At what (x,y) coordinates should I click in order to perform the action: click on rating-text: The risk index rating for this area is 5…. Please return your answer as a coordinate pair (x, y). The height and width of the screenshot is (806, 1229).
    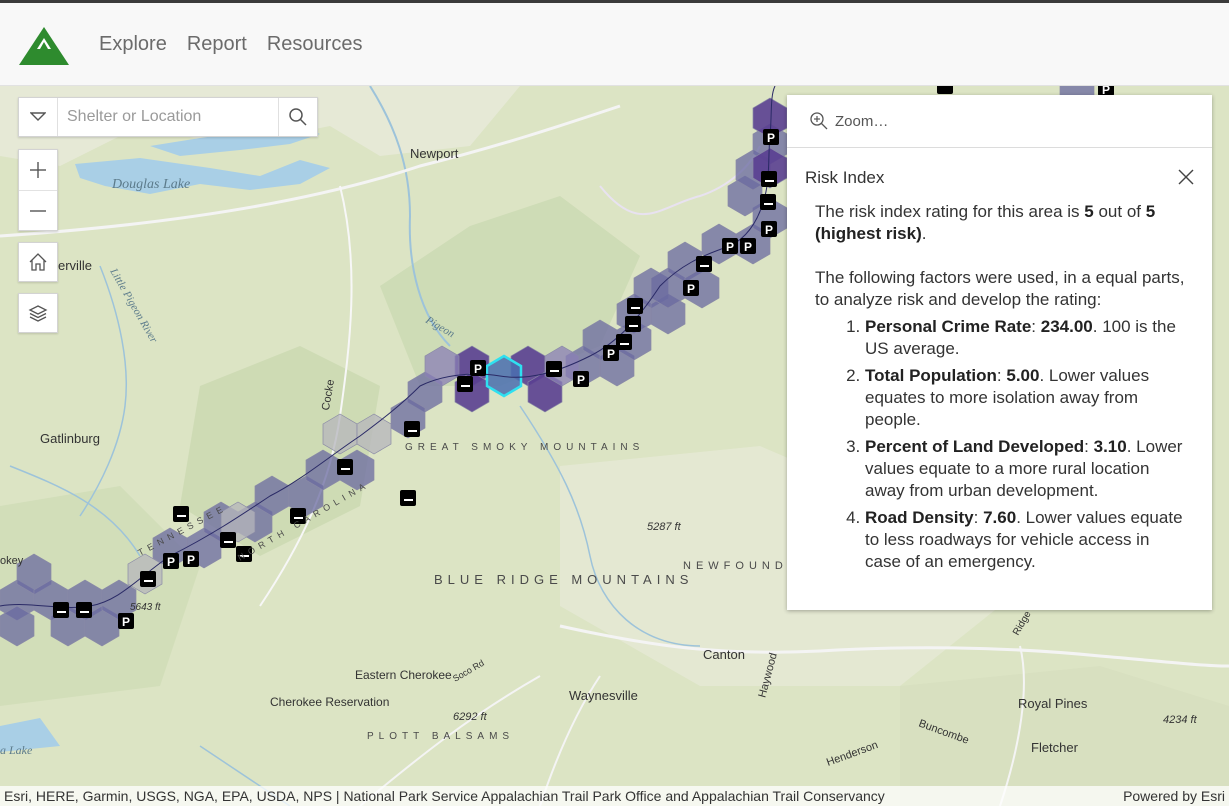
    Looking at the image, I should click on (985, 222).